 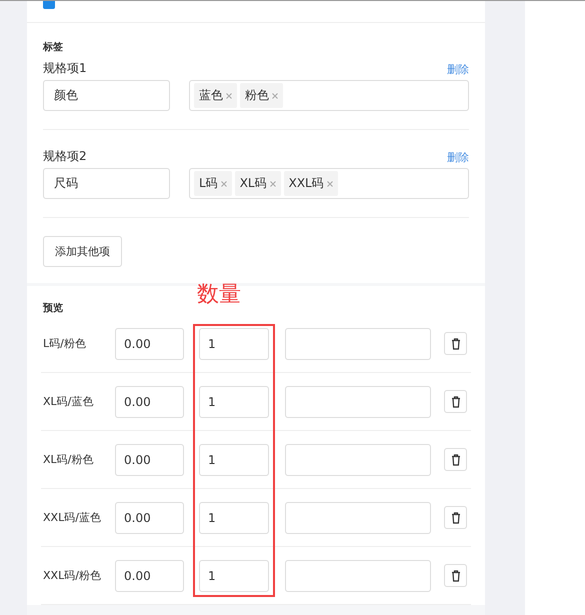 What do you see at coordinates (329, 95) in the screenshot?
I see `spec-values-field: 蓝色 粉色` at bounding box center [329, 95].